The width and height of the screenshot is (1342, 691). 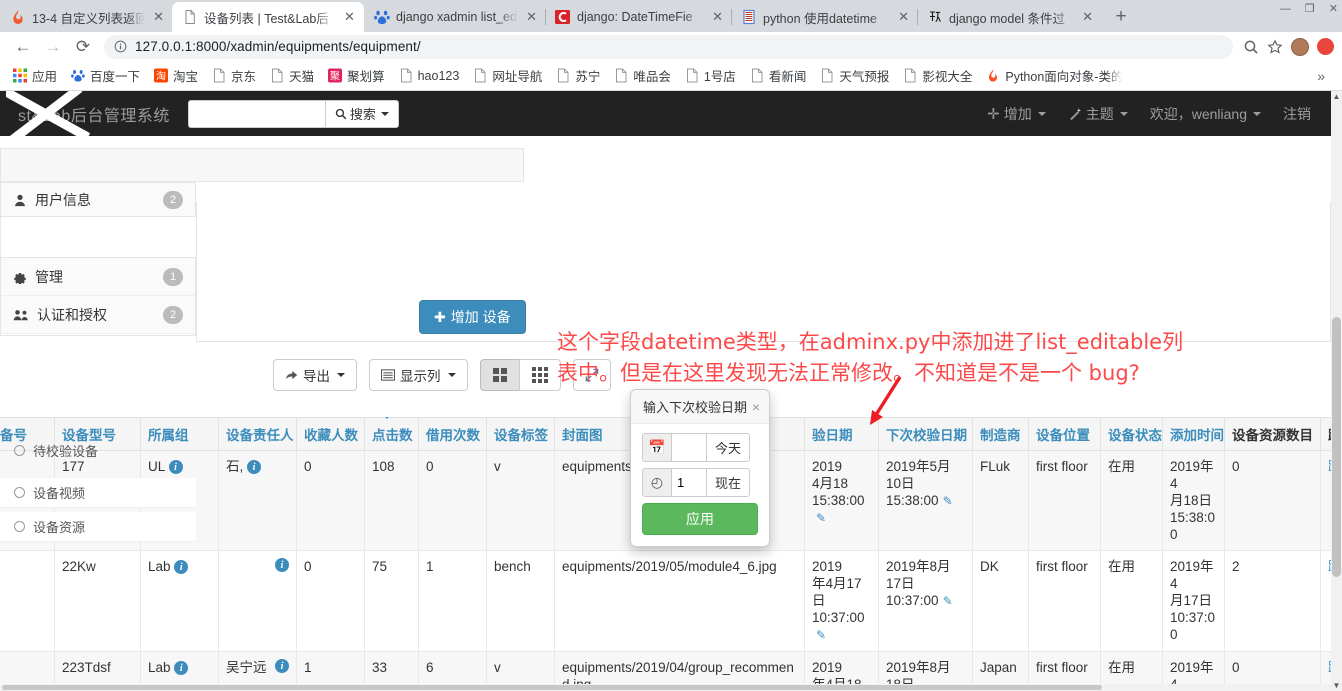 I want to click on bookmark-movies: 影视大全, so click(x=937, y=75).